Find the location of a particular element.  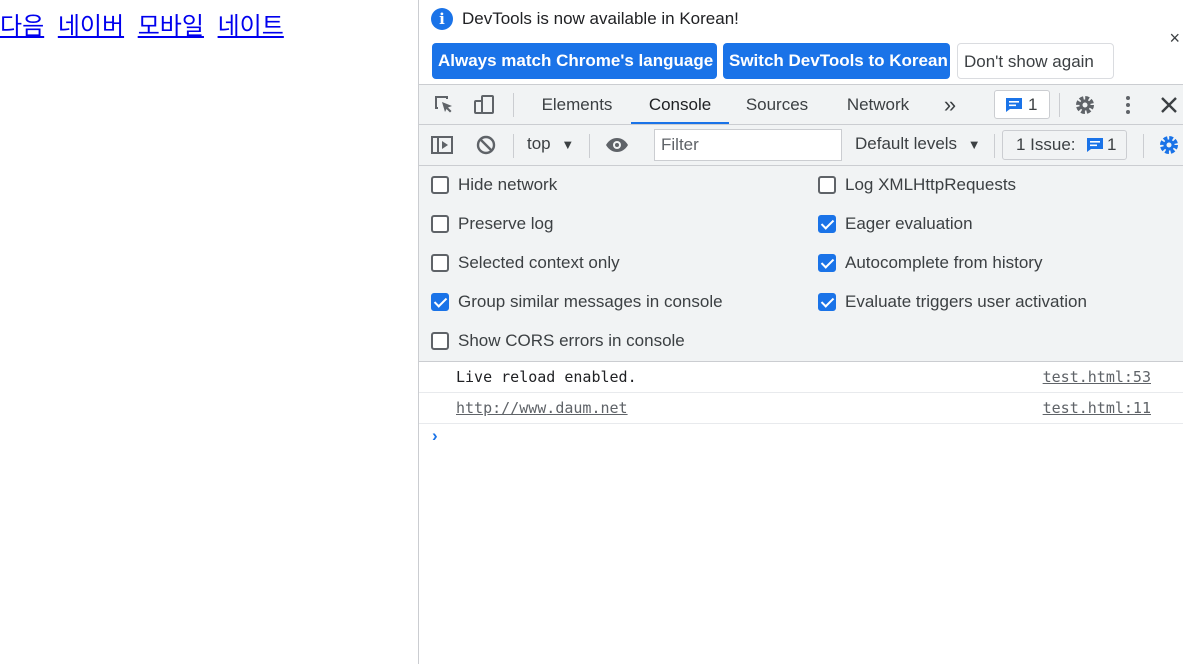

messages-badge: 1 is located at coordinates (1022, 104).